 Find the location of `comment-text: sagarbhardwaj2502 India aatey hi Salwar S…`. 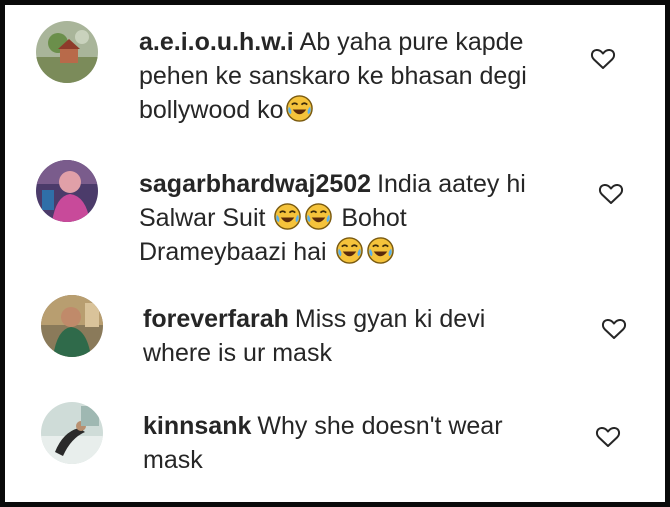

comment-text: sagarbhardwaj2502 India aatey hi Salwar S… is located at coordinates (332, 218).